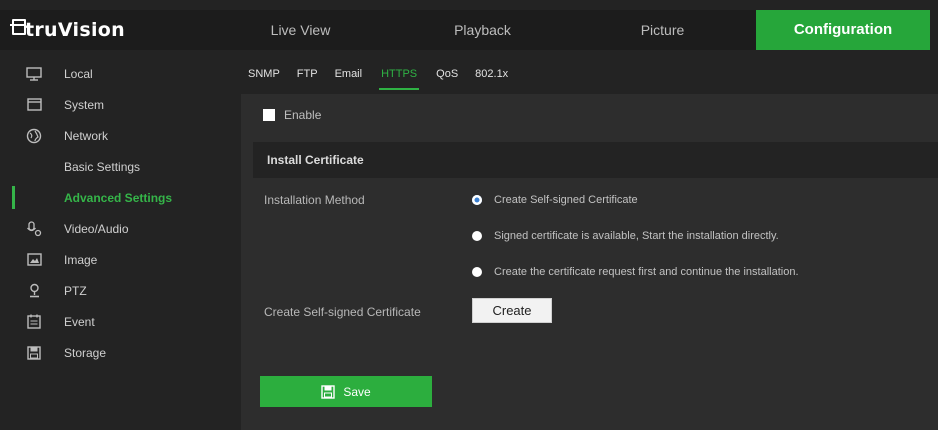  What do you see at coordinates (78, 73) in the screenshot?
I see `sidebar-item-label: Local` at bounding box center [78, 73].